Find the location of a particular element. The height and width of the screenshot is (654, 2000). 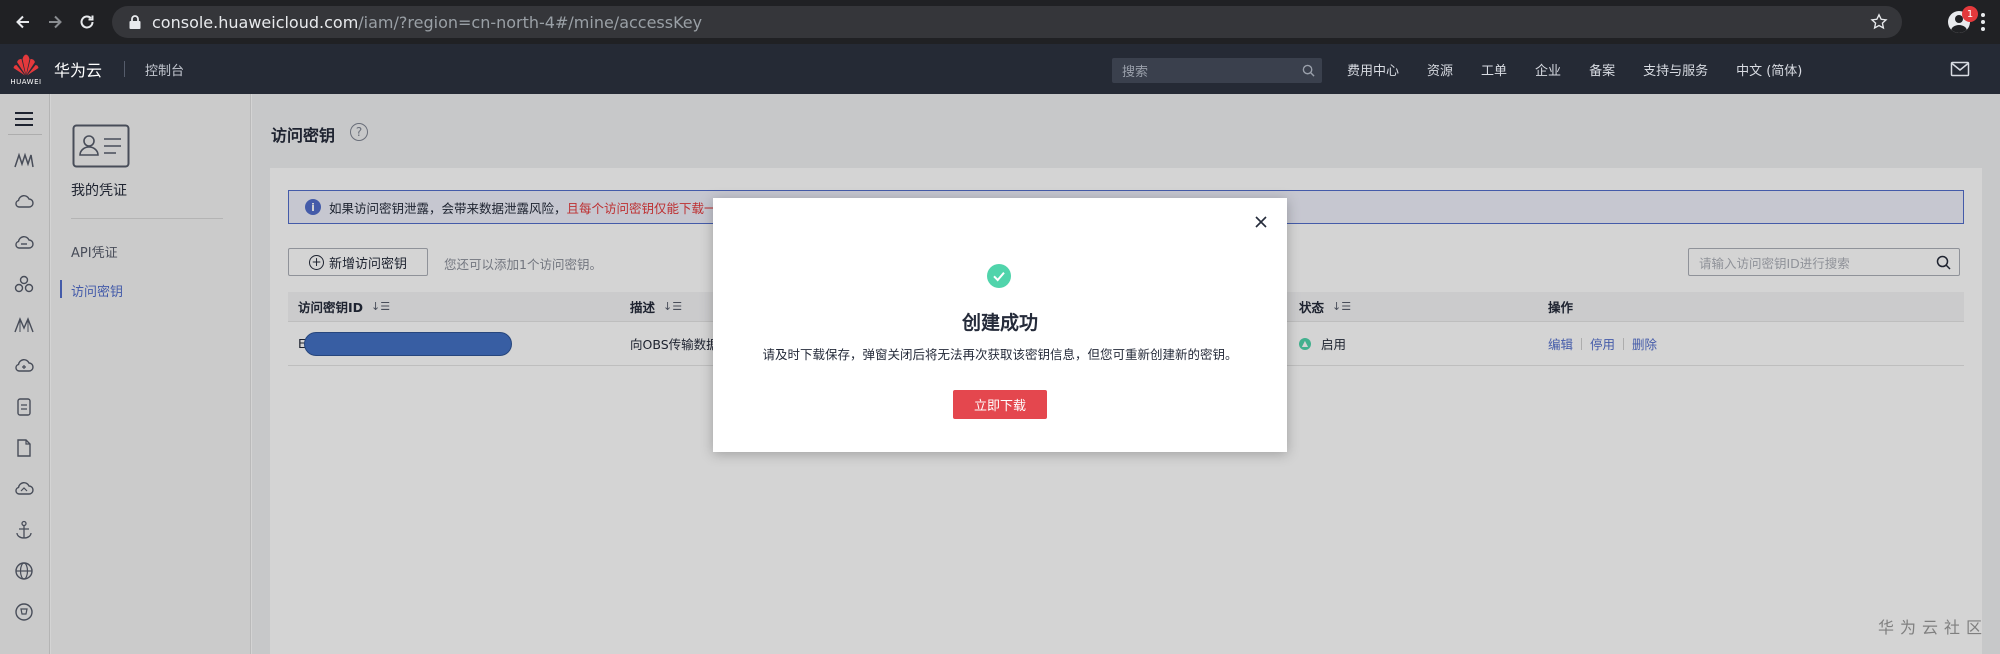

download-now-button: 立即下载 is located at coordinates (1000, 404).